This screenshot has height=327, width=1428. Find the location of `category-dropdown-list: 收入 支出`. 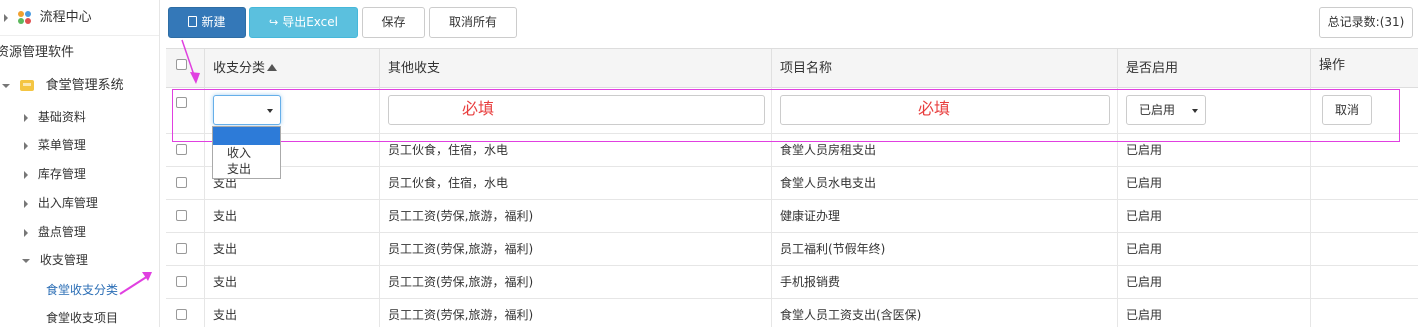

category-dropdown-list: 收入 支出 is located at coordinates (246, 152).